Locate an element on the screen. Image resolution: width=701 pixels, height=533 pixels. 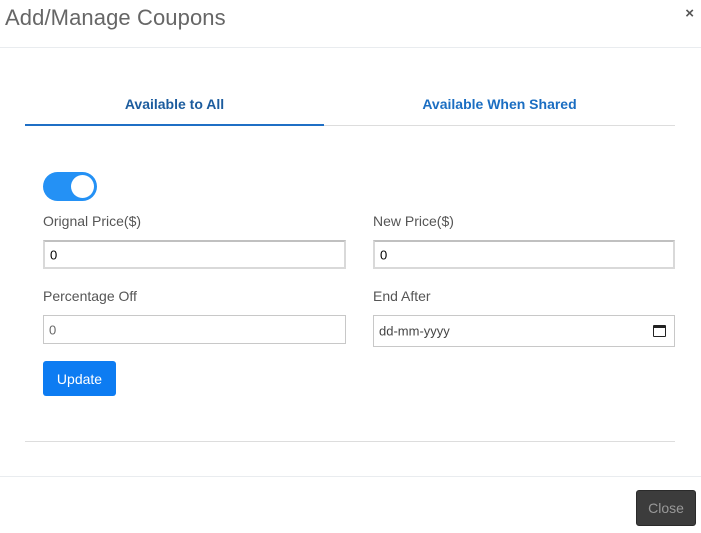
close-button: Close is located at coordinates (666, 508).